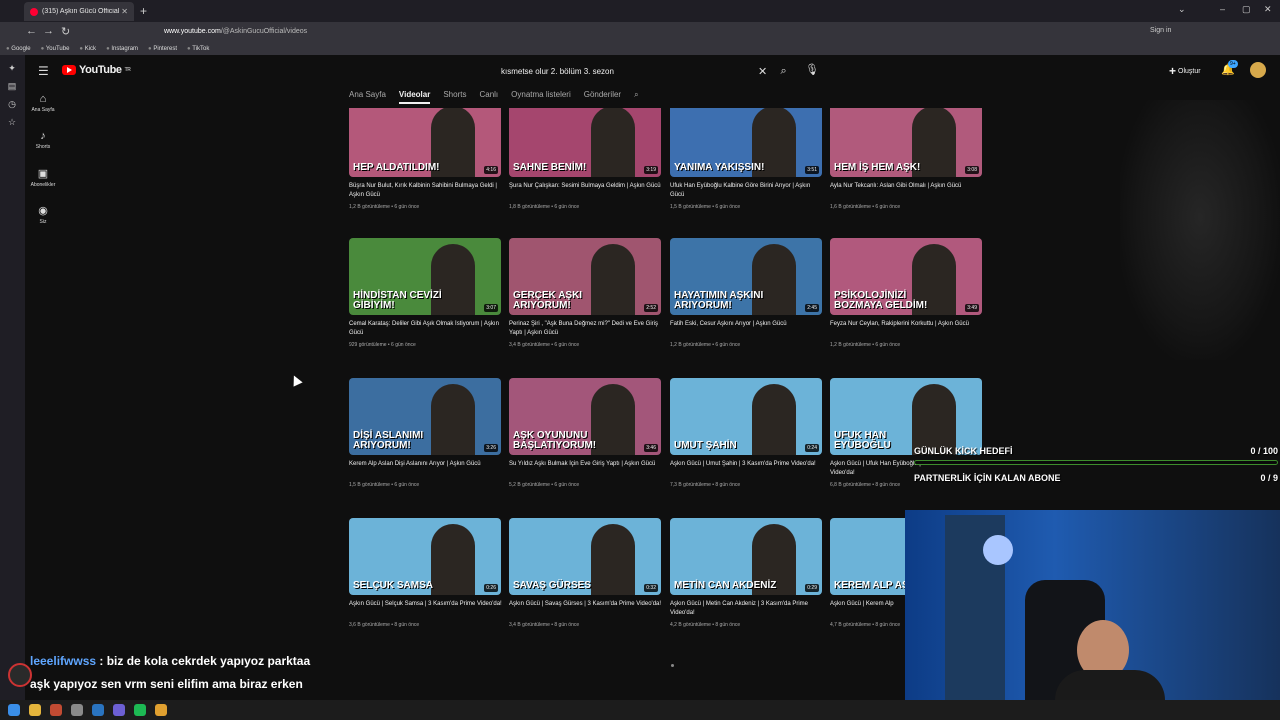 This screenshot has height=720, width=1280. I want to click on chevron-down-icon: ⌄, so click(1182, 9).